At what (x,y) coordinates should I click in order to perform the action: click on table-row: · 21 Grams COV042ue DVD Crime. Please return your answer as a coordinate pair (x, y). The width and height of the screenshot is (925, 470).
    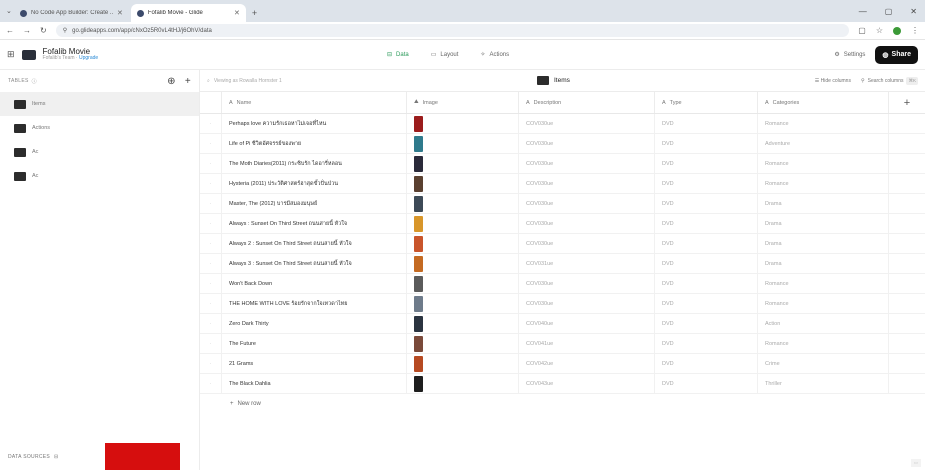
    Looking at the image, I should click on (562, 364).